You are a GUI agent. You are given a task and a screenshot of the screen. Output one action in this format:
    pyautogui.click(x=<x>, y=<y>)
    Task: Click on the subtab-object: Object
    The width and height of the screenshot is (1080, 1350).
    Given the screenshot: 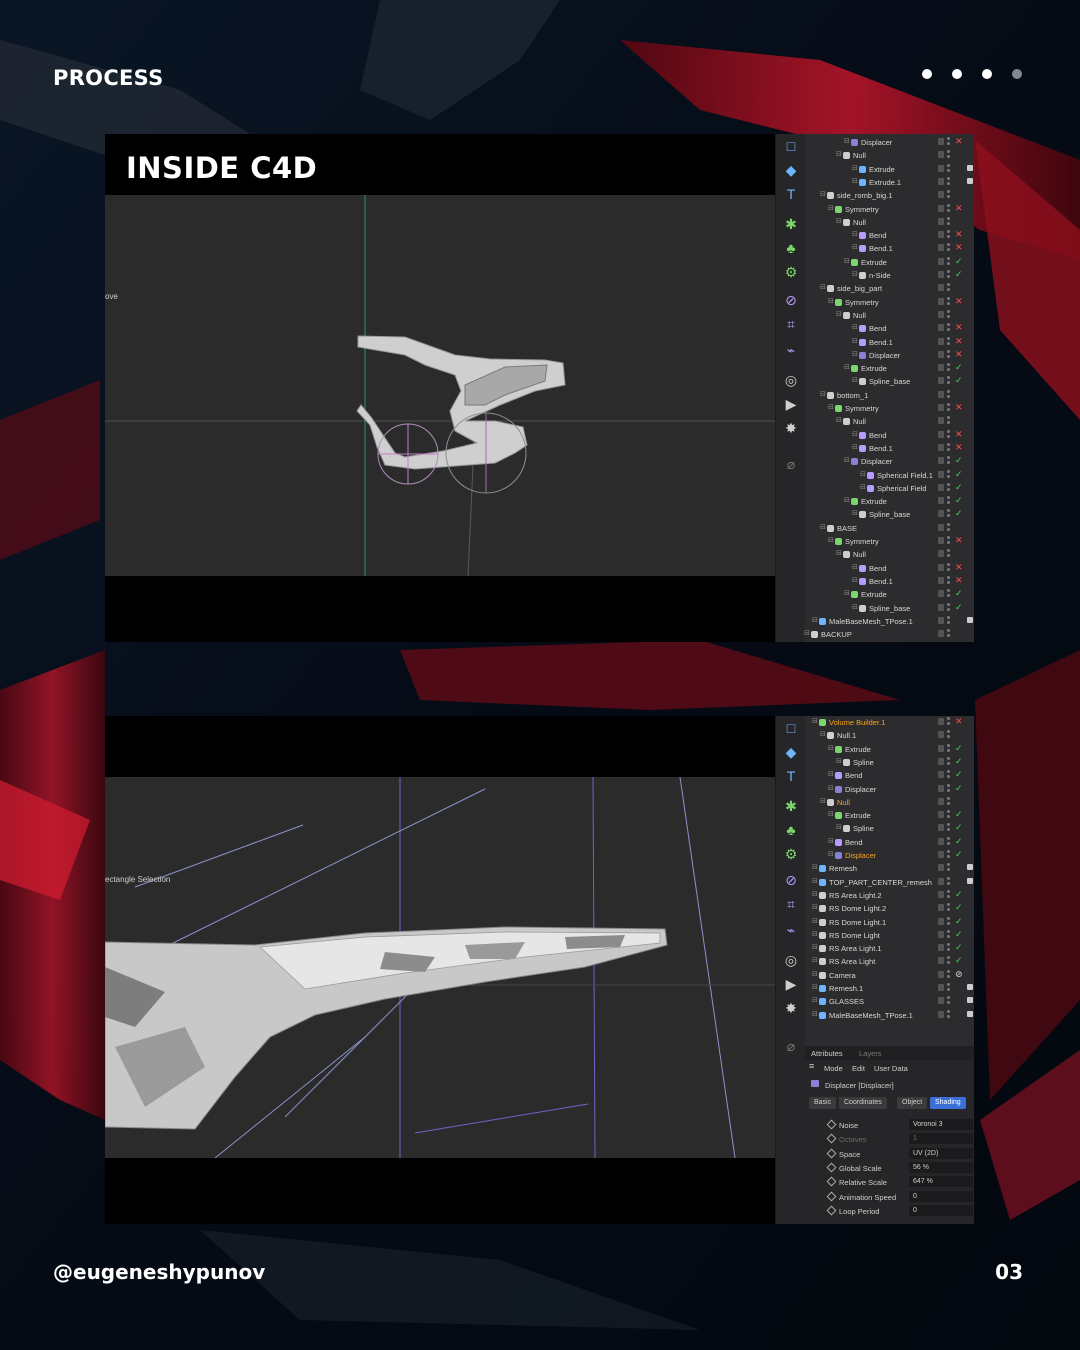 What is the action you would take?
    pyautogui.click(x=912, y=1103)
    